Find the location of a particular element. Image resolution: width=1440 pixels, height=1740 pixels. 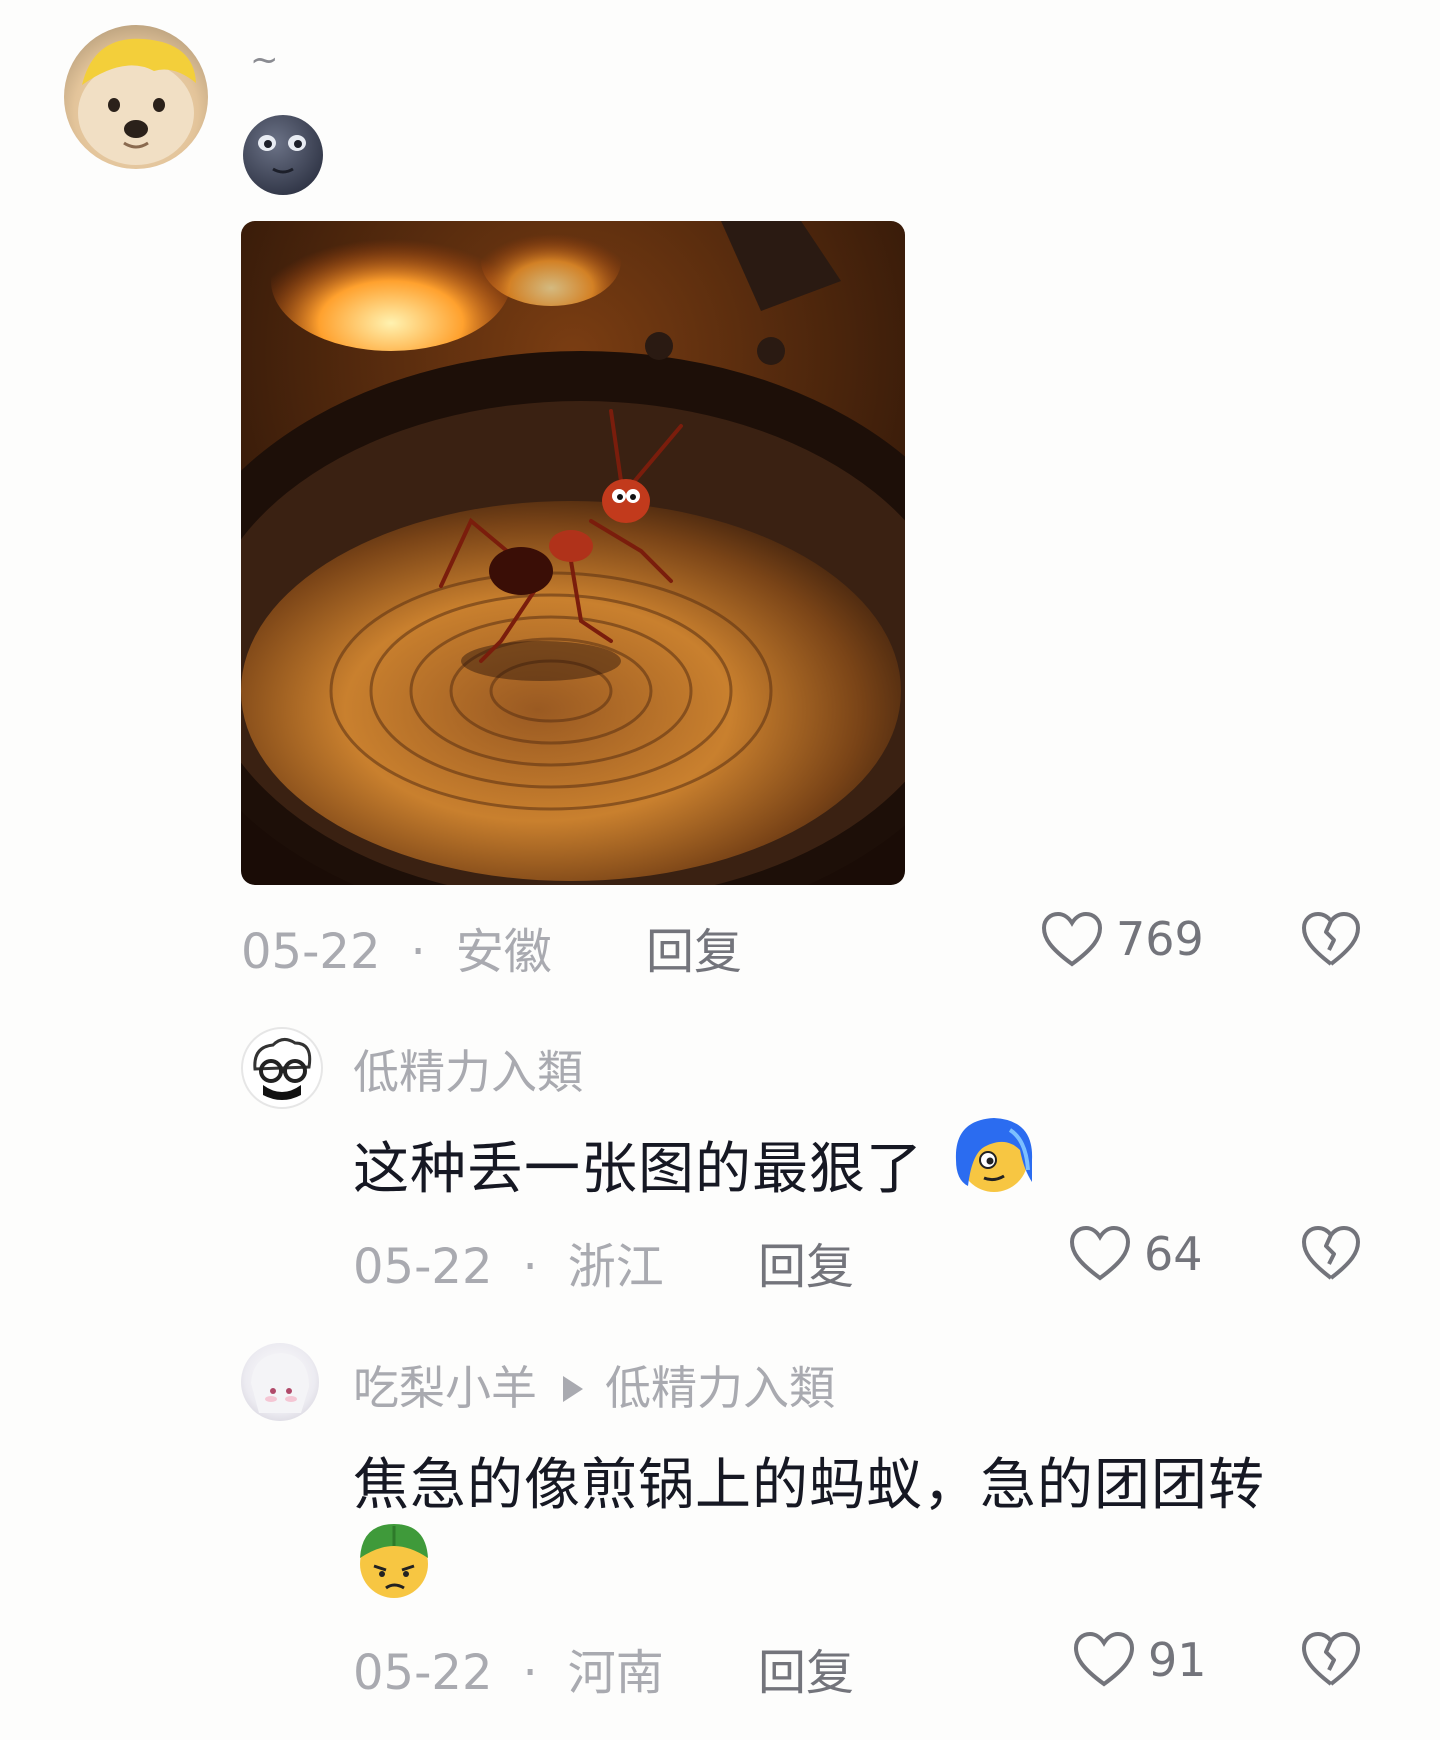

reply2-meta: 05-22 · 河南 is located at coordinates (508, 1668).